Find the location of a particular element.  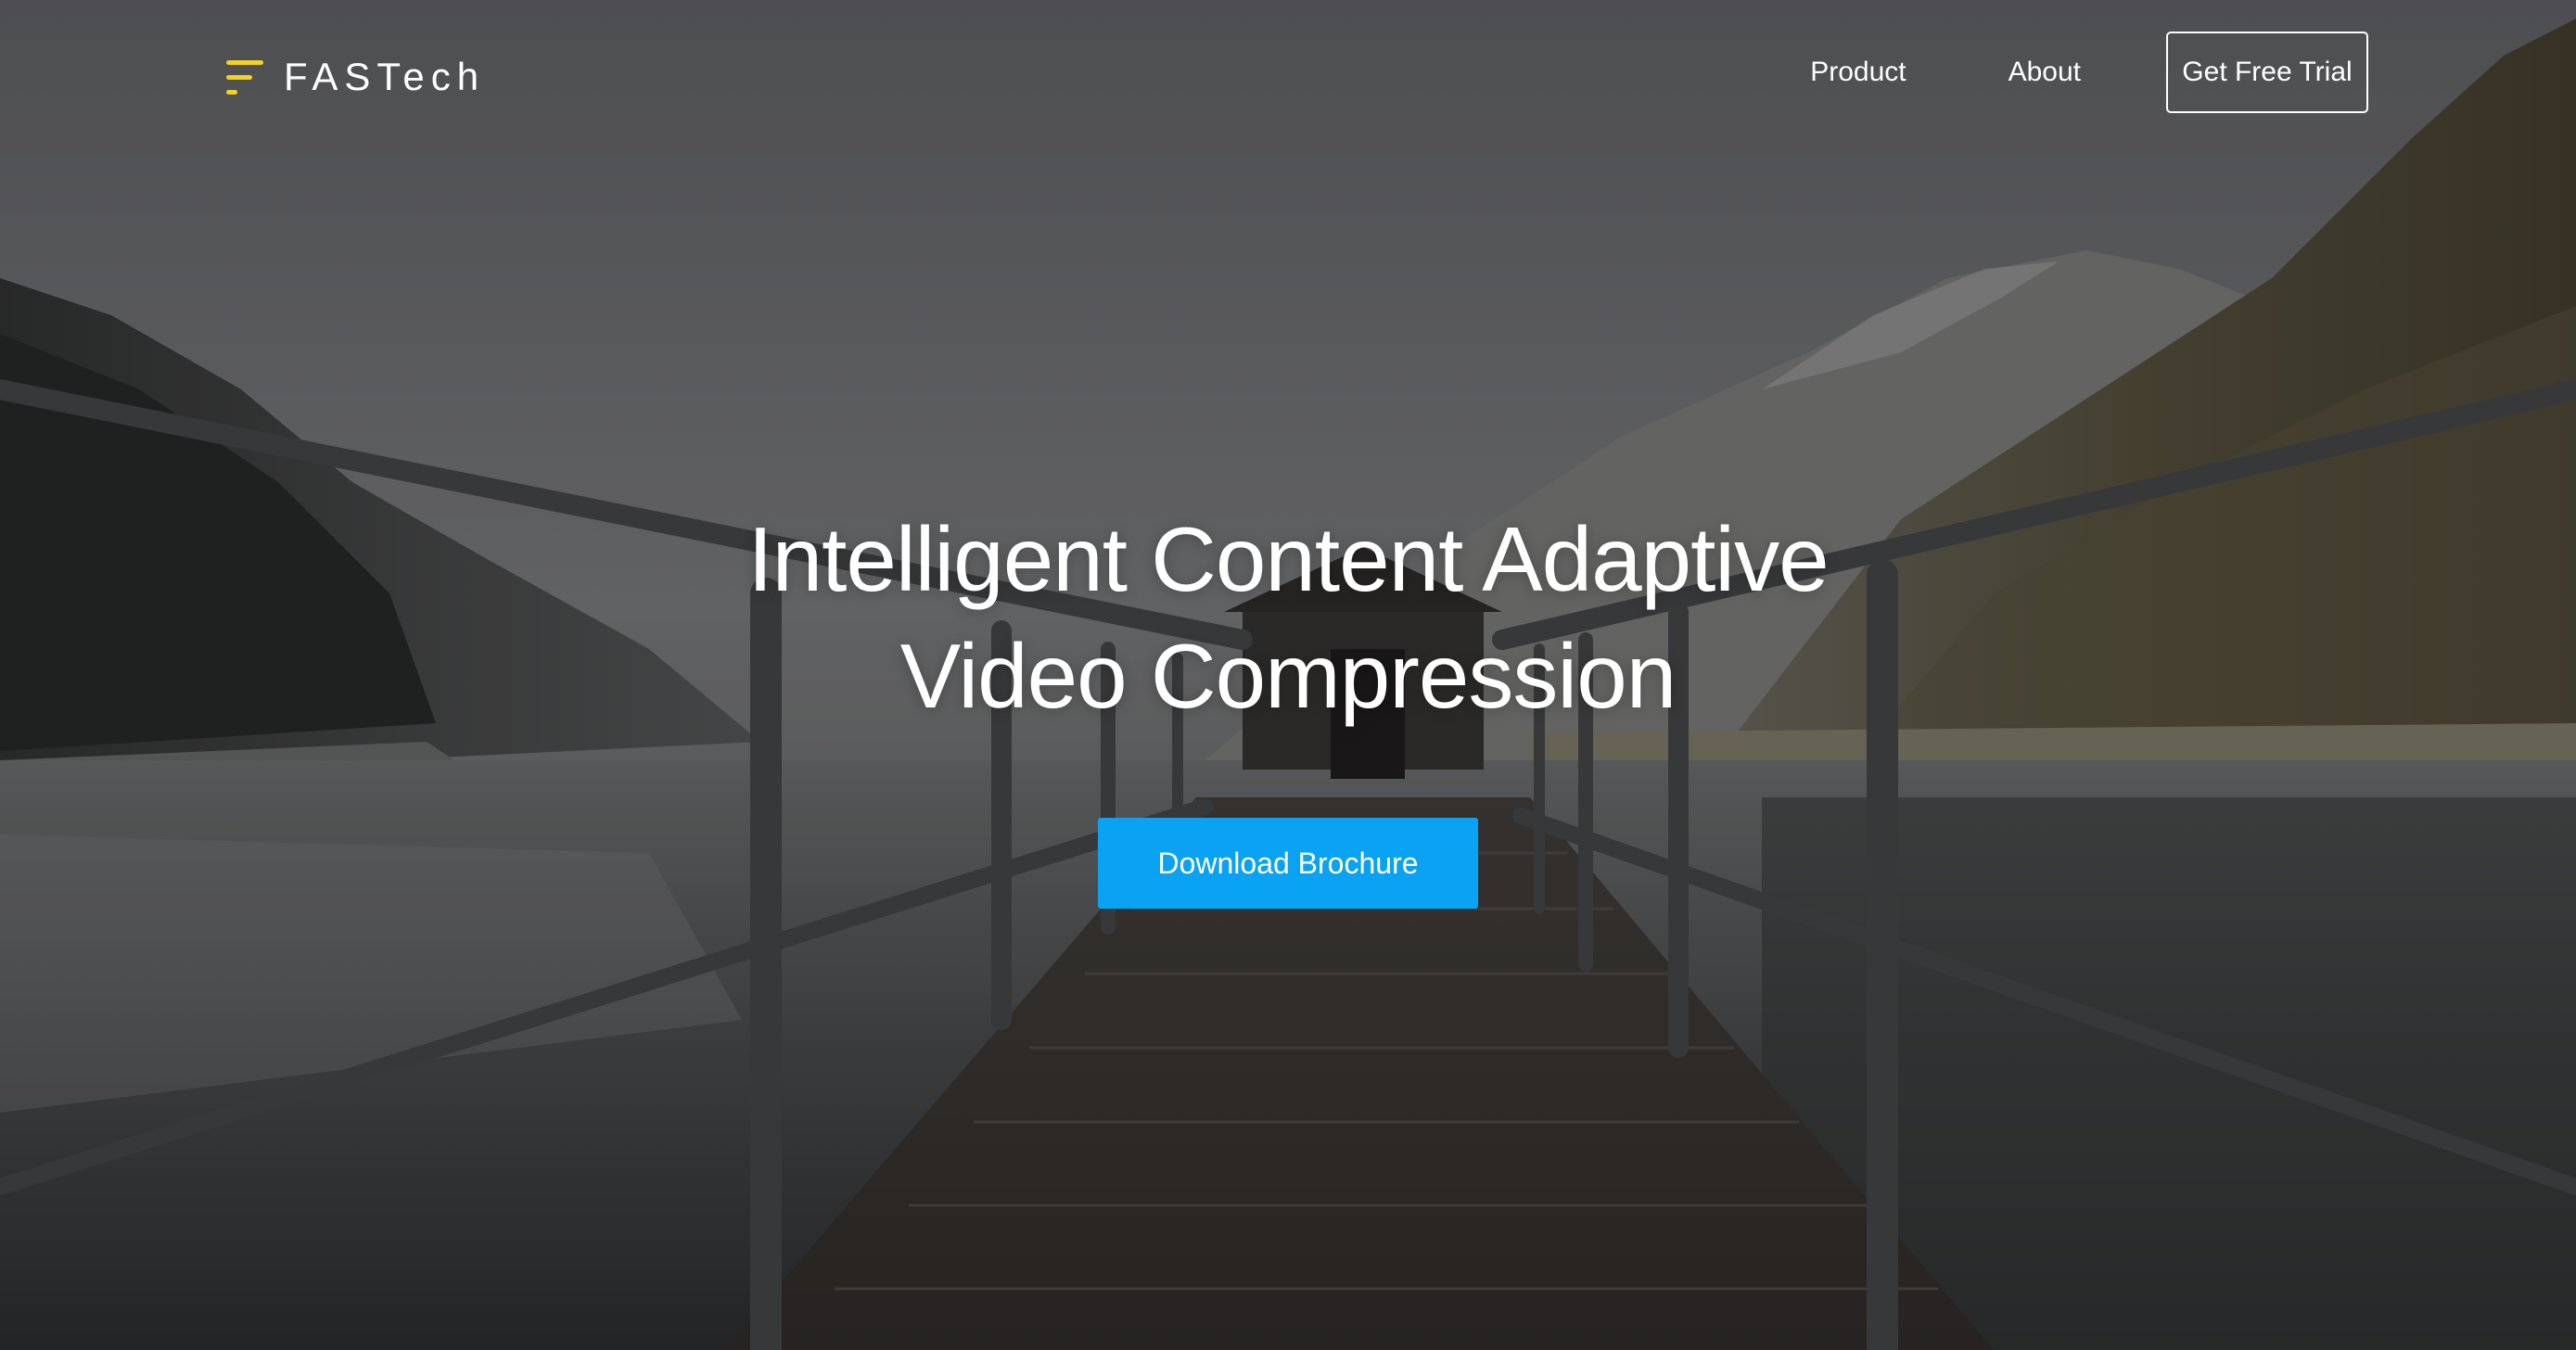

main-nav: Product About Get Free Trial is located at coordinates (2089, 72).